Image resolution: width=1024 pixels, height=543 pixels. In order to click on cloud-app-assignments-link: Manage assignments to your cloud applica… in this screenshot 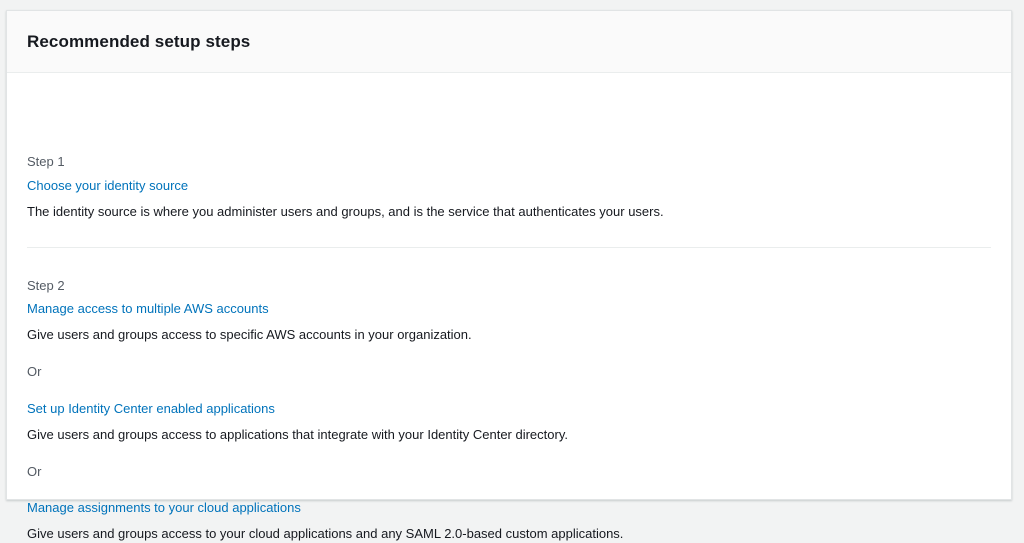, I will do `click(164, 508)`.